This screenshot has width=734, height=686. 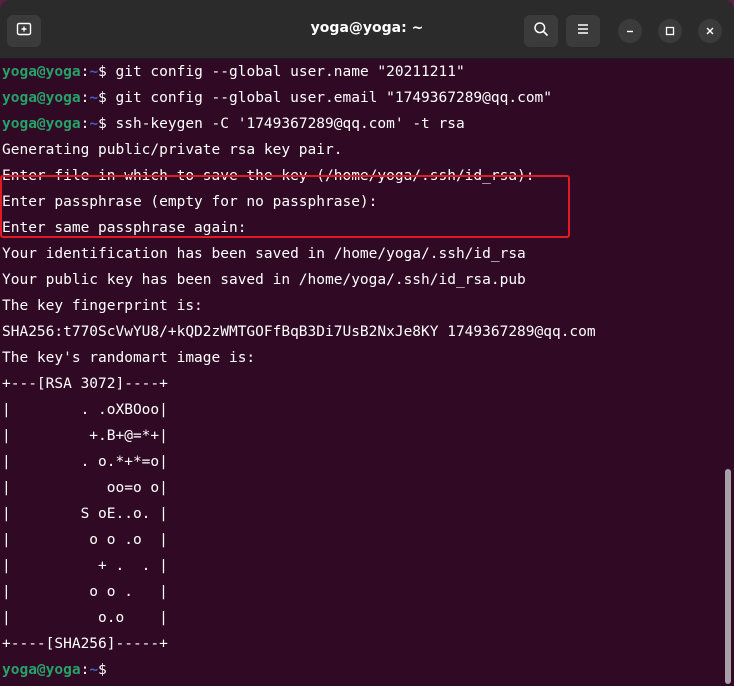 I want to click on output-line: +----[SHA256]-----+, so click(x=85, y=644).